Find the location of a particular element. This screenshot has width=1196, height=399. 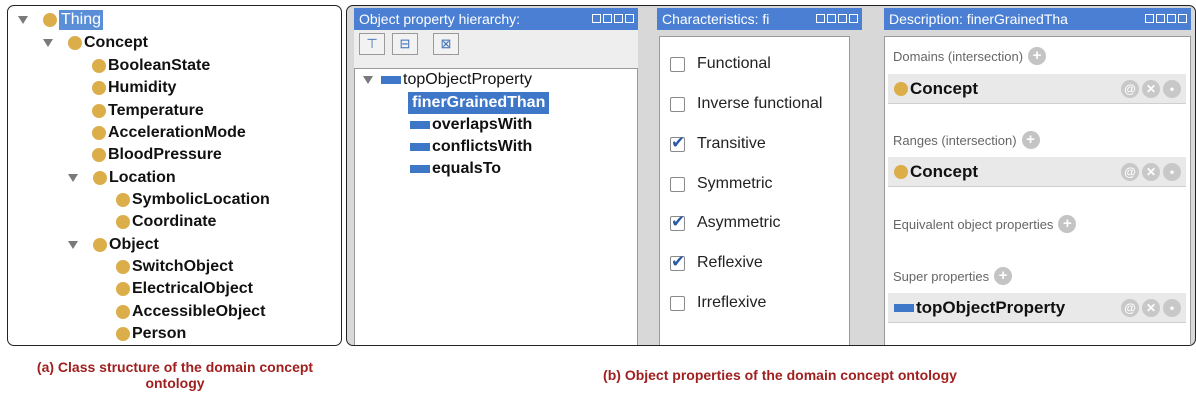

class-label: Object is located at coordinates (134, 245).